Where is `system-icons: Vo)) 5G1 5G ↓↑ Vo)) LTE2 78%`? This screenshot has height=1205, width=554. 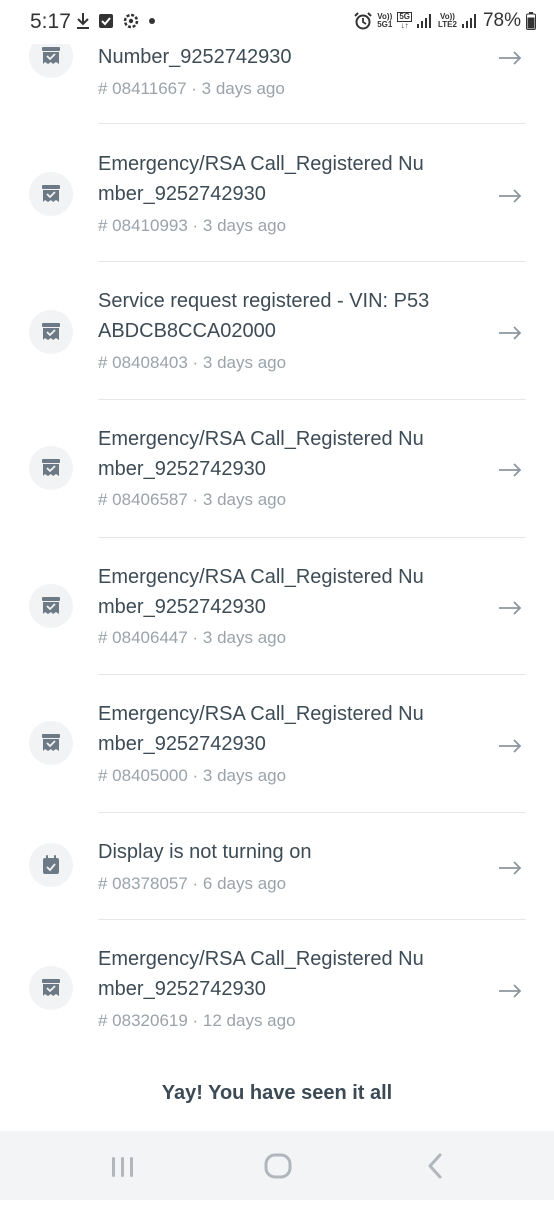 system-icons: Vo)) 5G1 5G ↓↑ Vo)) LTE2 78% is located at coordinates (445, 21).